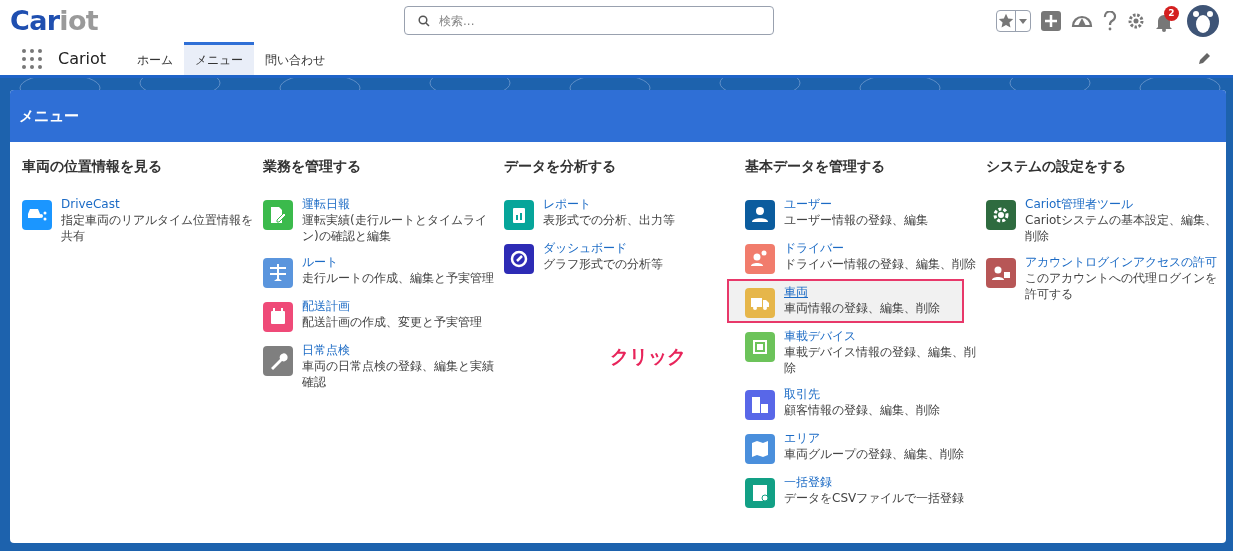 The image size is (1233, 551). What do you see at coordinates (398, 374) in the screenshot?
I see `menu-item-description: 車両の日常点検の登録、編集と実績確認` at bounding box center [398, 374].